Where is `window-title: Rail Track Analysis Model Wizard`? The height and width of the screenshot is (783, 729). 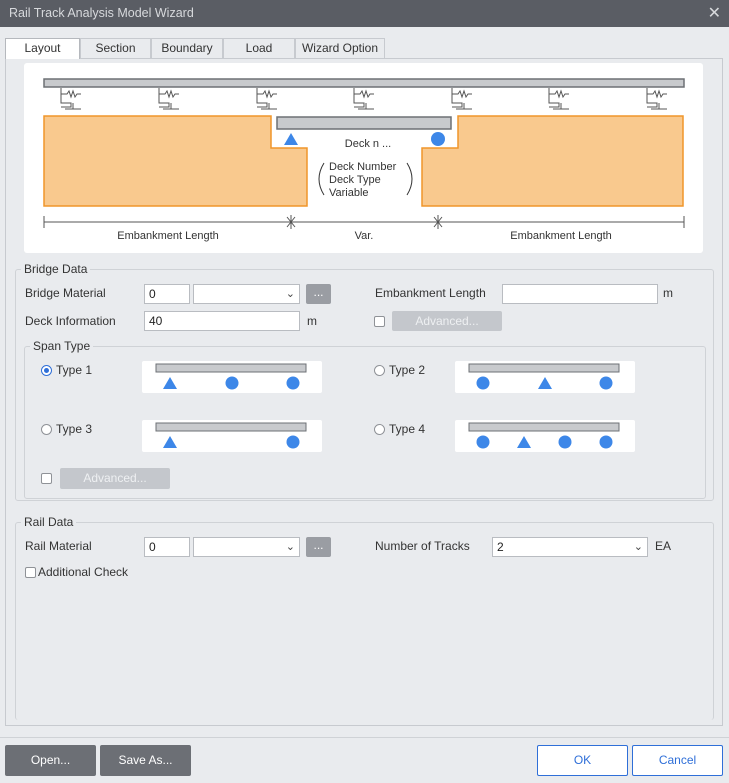
window-title: Rail Track Analysis Model Wizard is located at coordinates (101, 13).